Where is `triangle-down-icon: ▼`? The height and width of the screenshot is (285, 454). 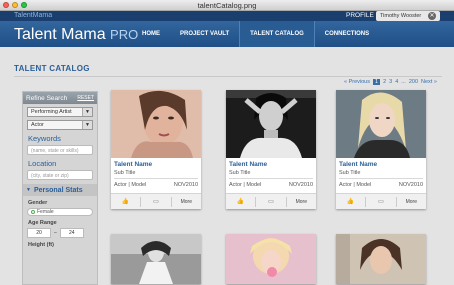
triangle-down-icon: ▼ is located at coordinates (28, 190).